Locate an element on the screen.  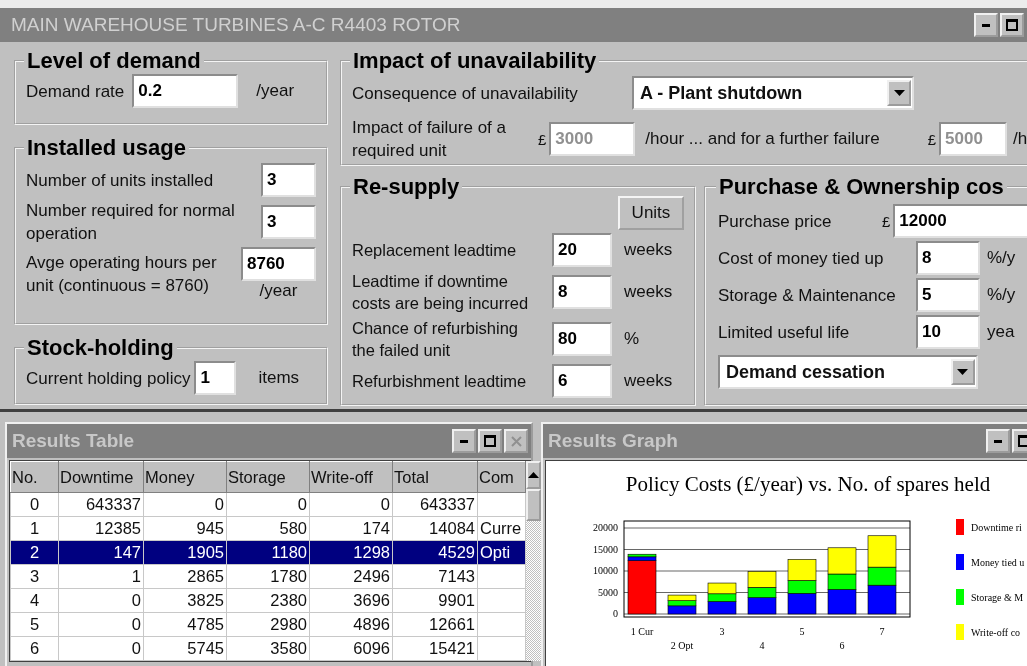
legend-label: Downtime ri is located at coordinates (996, 527).